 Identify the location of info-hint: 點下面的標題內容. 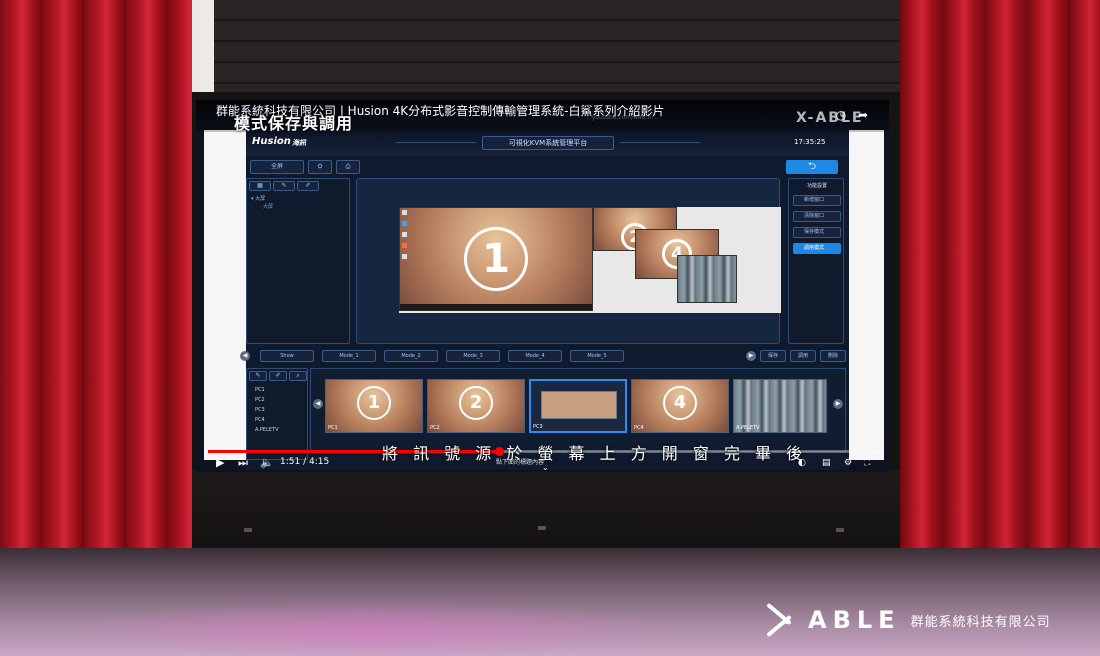
(520, 461).